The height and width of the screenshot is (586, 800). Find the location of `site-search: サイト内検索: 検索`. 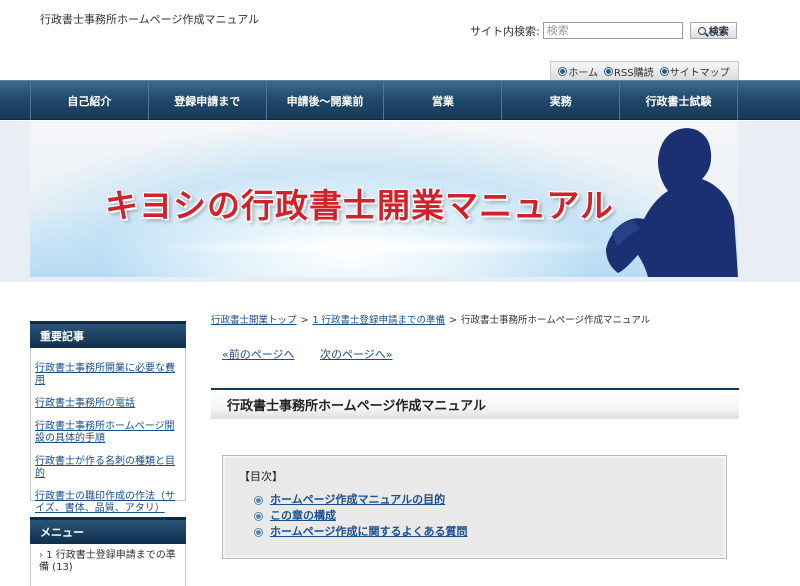

site-search: サイト内検索: 検索 is located at coordinates (603, 30).